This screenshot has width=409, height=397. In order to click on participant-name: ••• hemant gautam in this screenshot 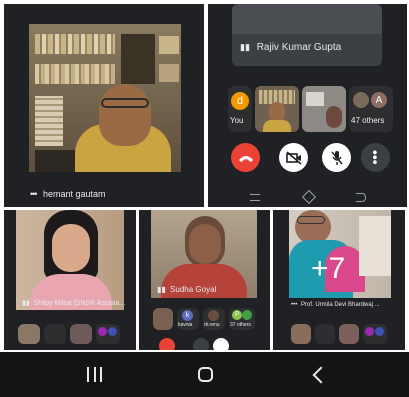, I will do `click(68, 194)`.